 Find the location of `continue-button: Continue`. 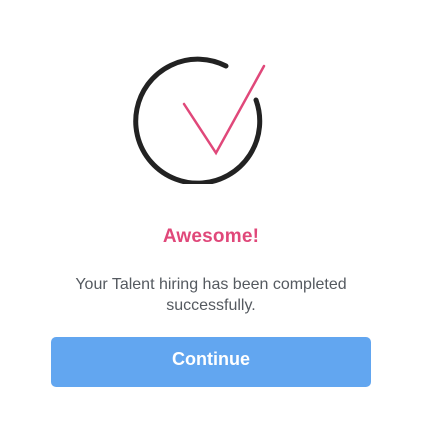

continue-button: Continue is located at coordinates (211, 362).